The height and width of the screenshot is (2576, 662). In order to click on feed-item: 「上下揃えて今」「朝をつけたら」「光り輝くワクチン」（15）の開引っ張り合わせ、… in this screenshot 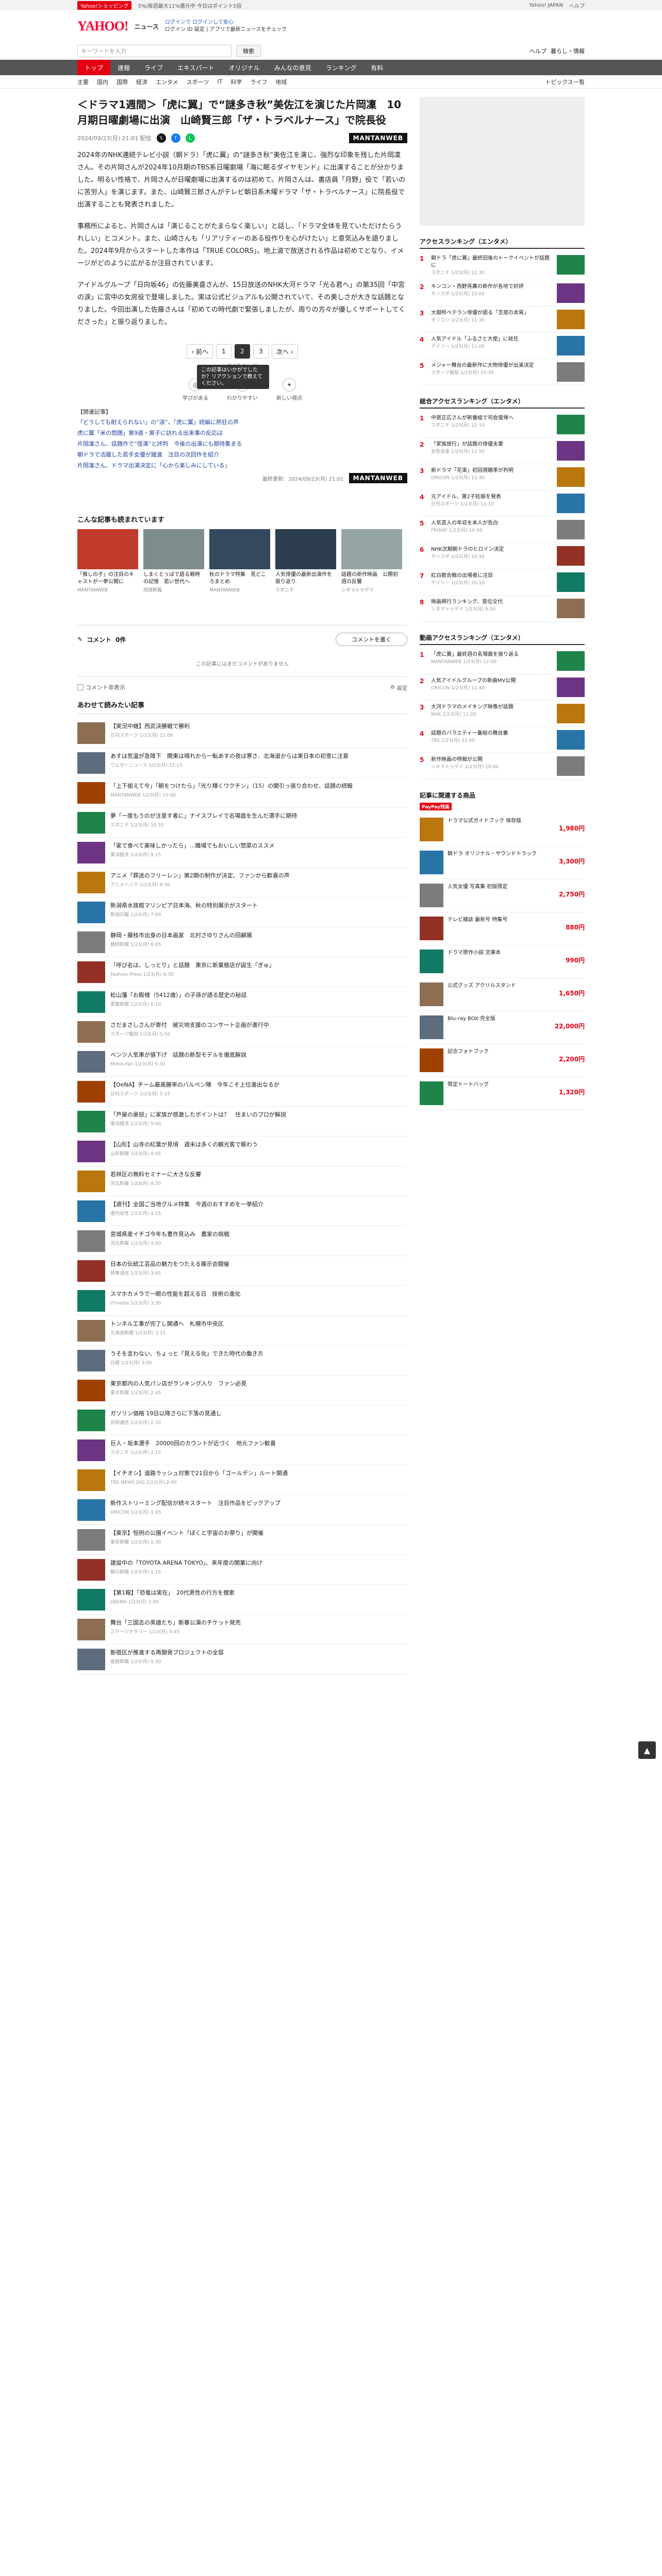, I will do `click(242, 793)`.